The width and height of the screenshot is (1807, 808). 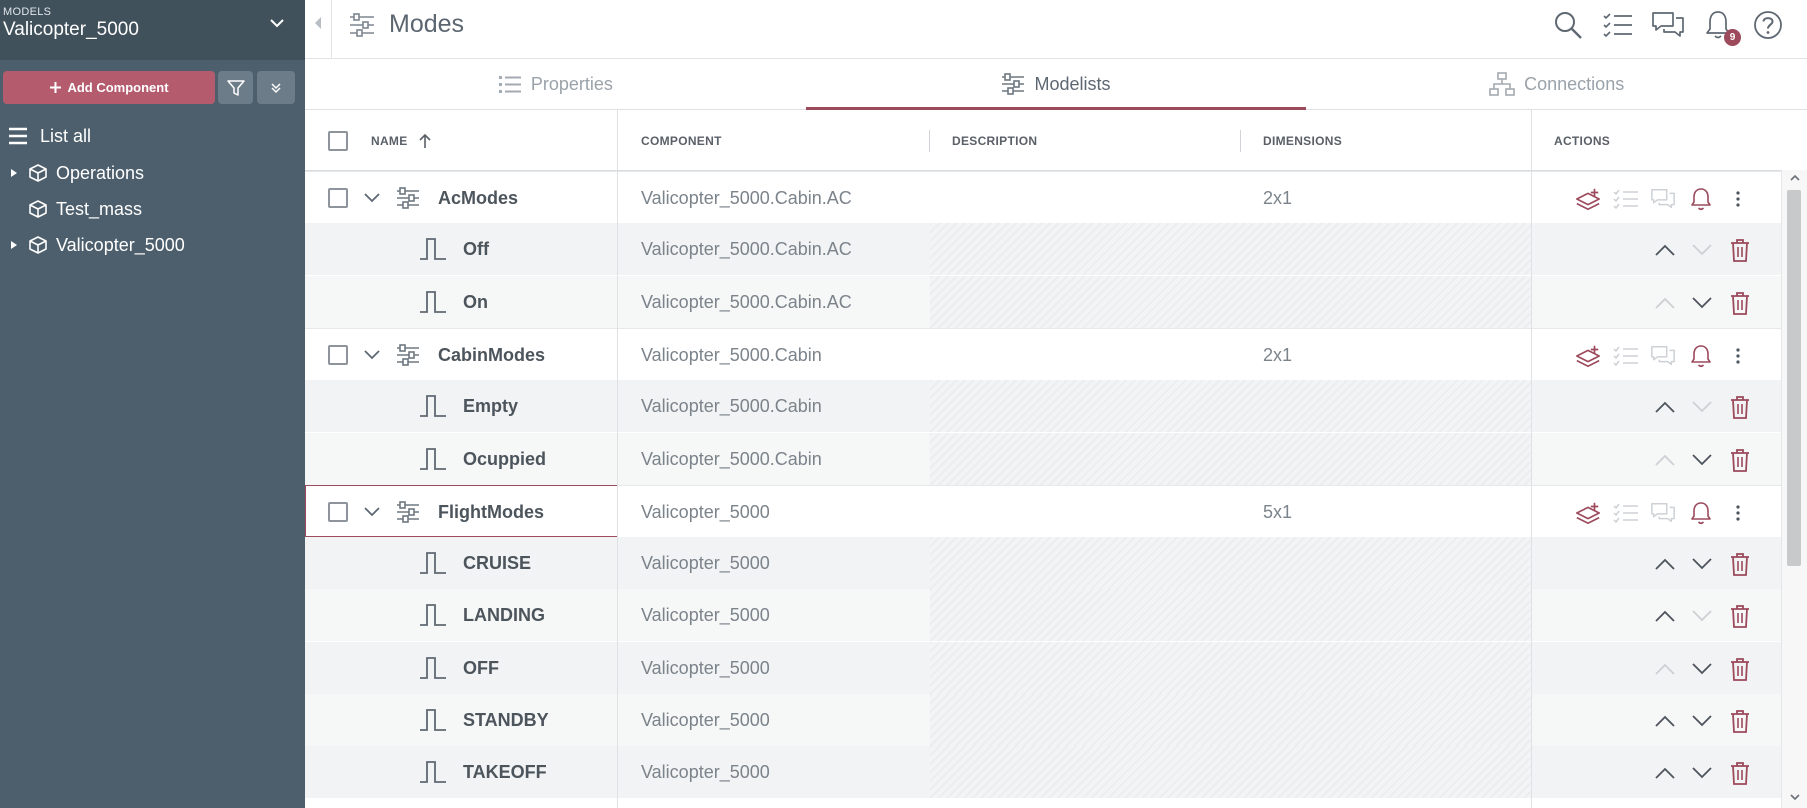 I want to click on sort-ascending-icon, so click(x=425, y=141).